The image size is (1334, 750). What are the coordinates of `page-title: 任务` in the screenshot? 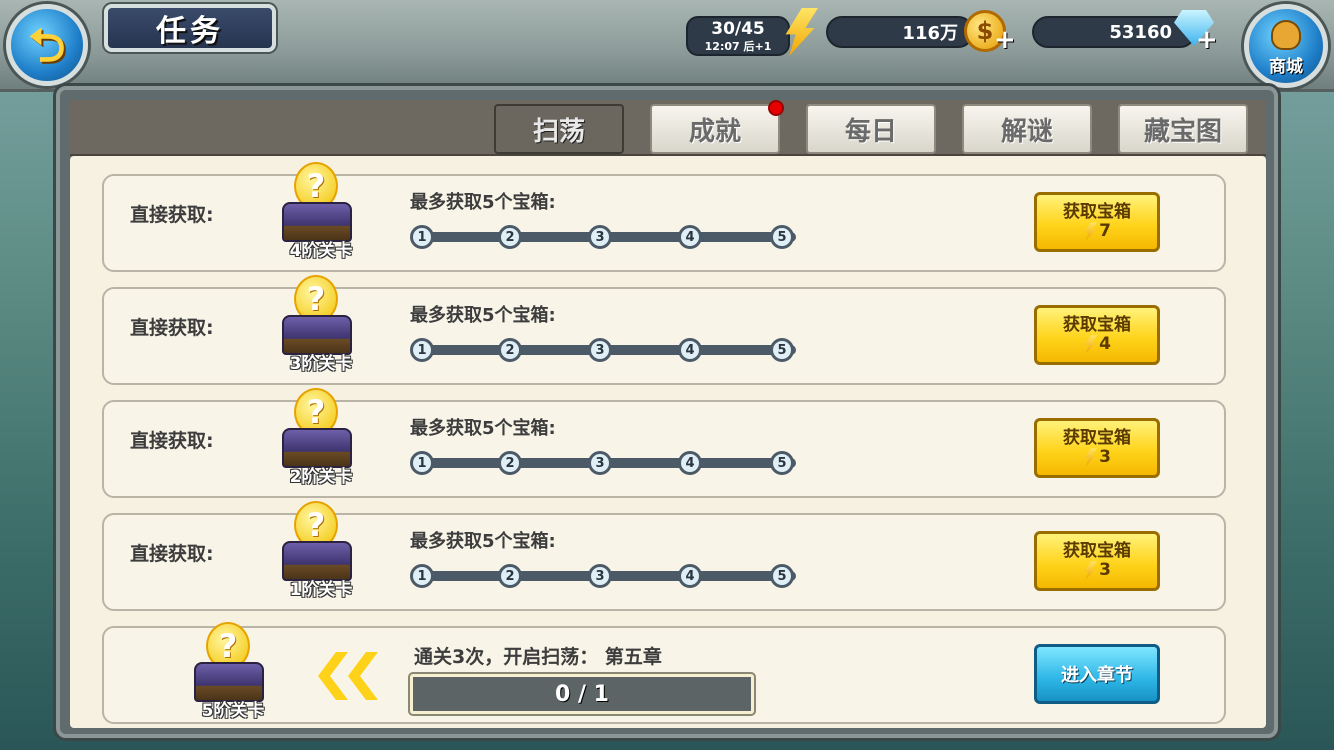 It's located at (190, 31).